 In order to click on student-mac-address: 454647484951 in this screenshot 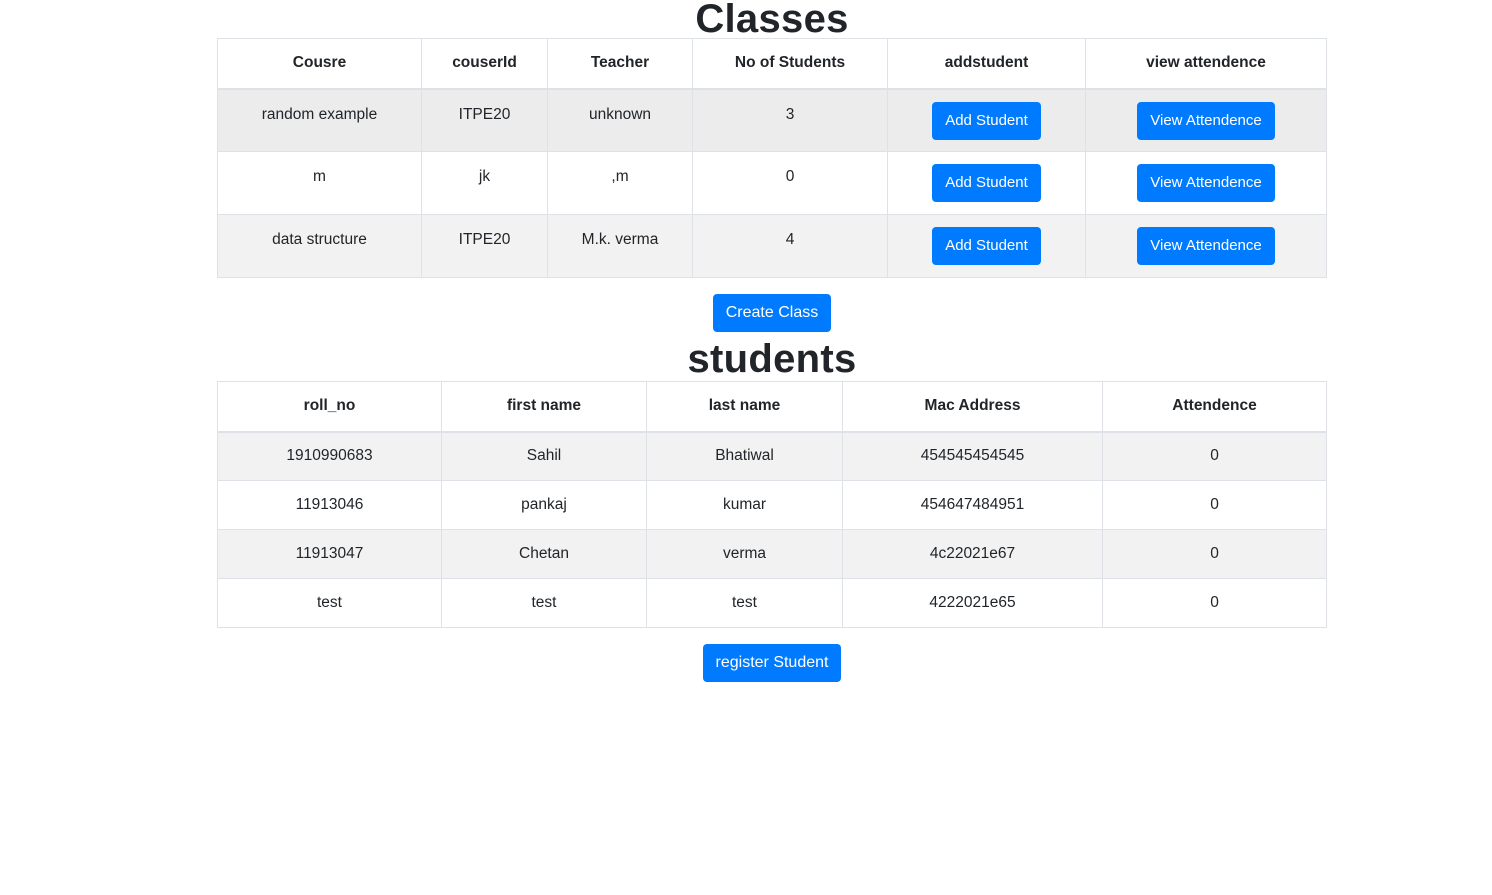, I will do `click(972, 505)`.